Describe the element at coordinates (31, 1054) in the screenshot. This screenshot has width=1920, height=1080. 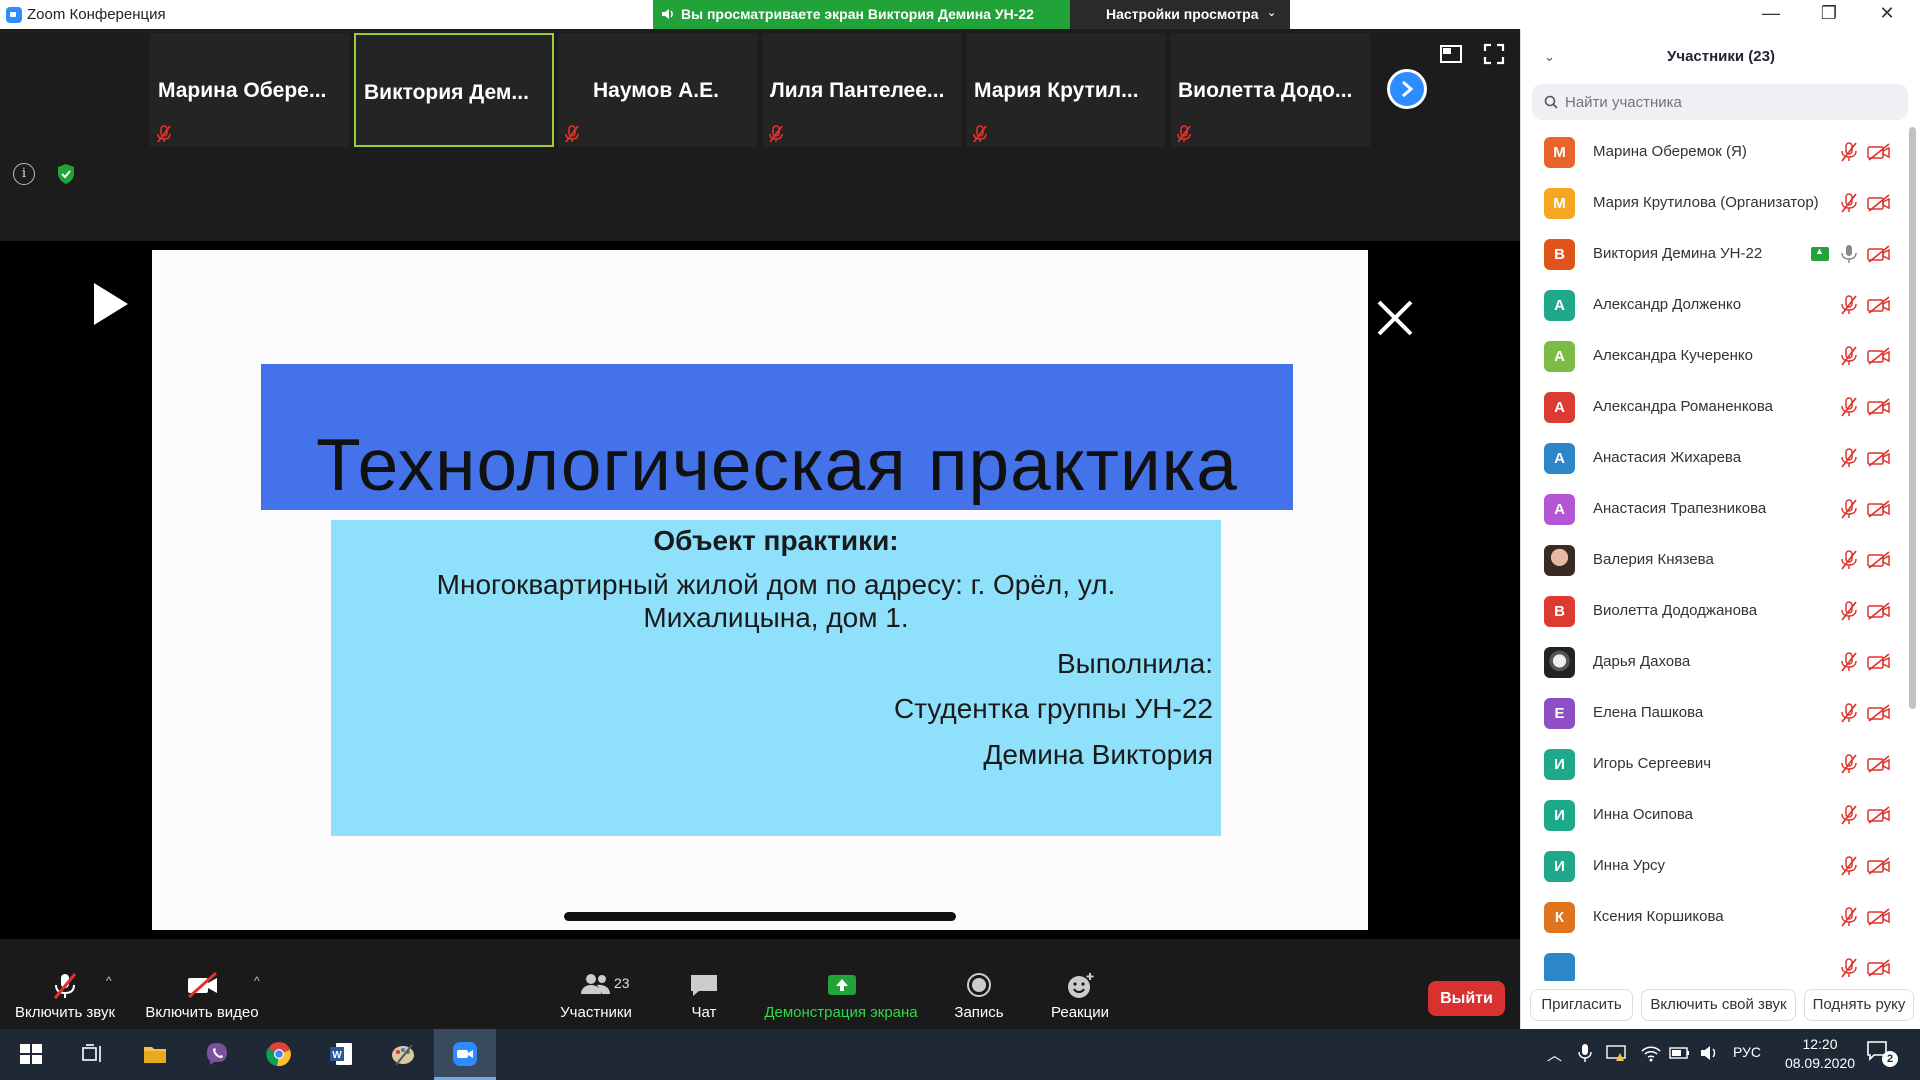
I see `start-button` at that location.